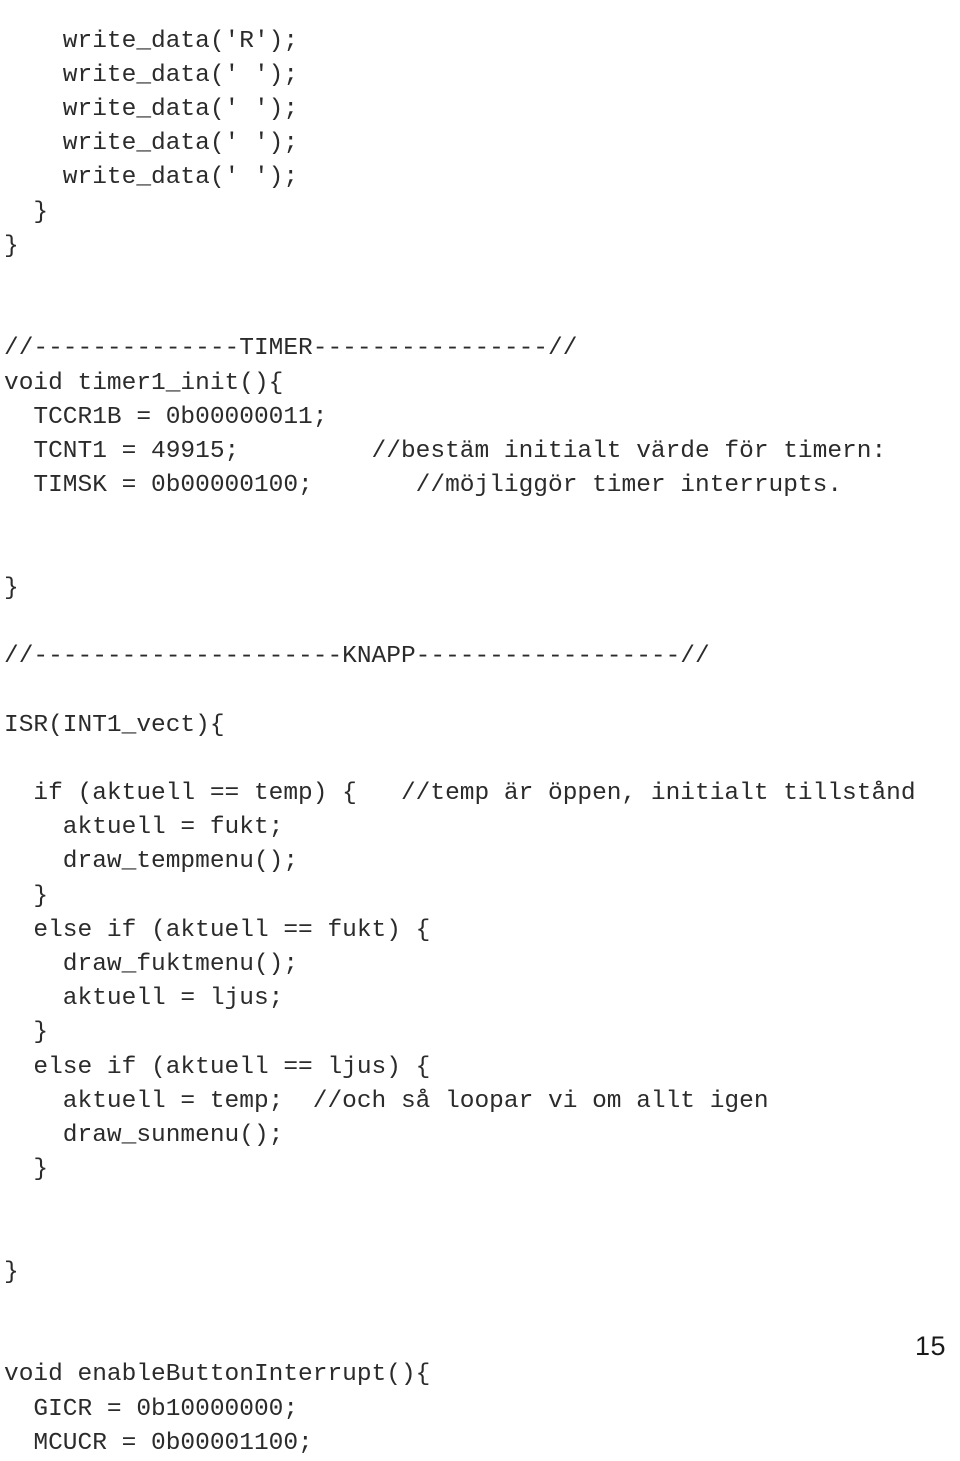 Image resolution: width=960 pixels, height=1461 pixels. I want to click on code-line: TCCR1B = 0b00000011;, so click(480, 418).